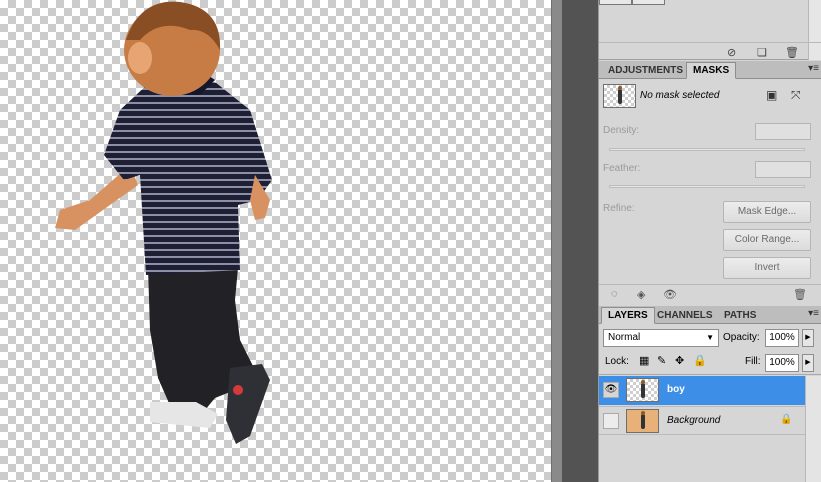 Image resolution: width=821 pixels, height=482 pixels. I want to click on opacity-field: 100%, so click(782, 338).